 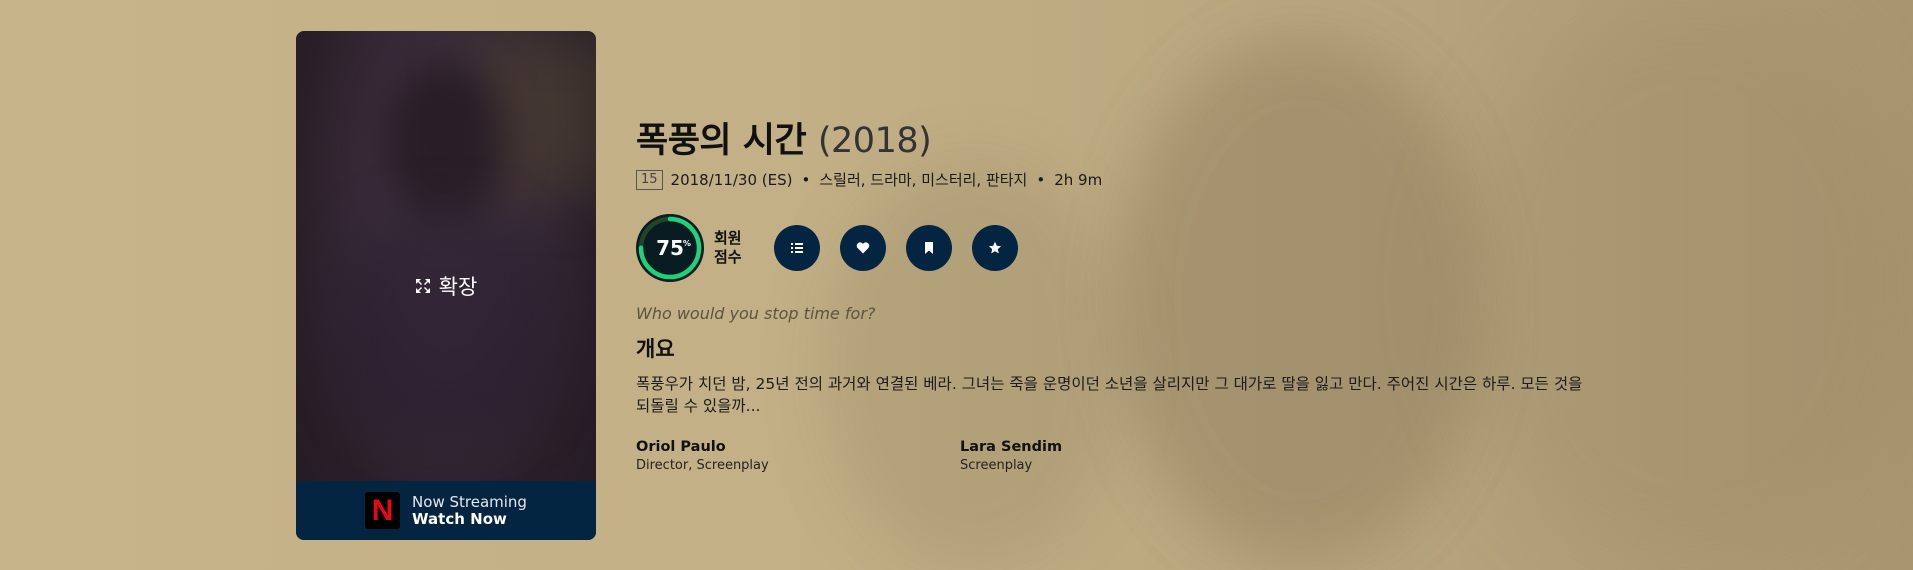 I want to click on crew-member: Lara Sendim Screenplay, so click(x=1122, y=456).